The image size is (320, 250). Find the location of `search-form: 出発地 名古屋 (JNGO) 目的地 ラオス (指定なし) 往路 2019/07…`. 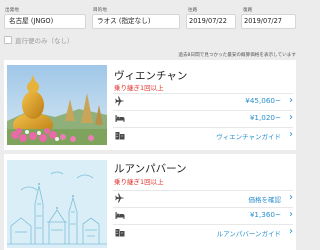

search-form: 出発地 名古屋 (JNGO) 目的地 ラオス (指定なし) 往路 2019/07… is located at coordinates (150, 16).